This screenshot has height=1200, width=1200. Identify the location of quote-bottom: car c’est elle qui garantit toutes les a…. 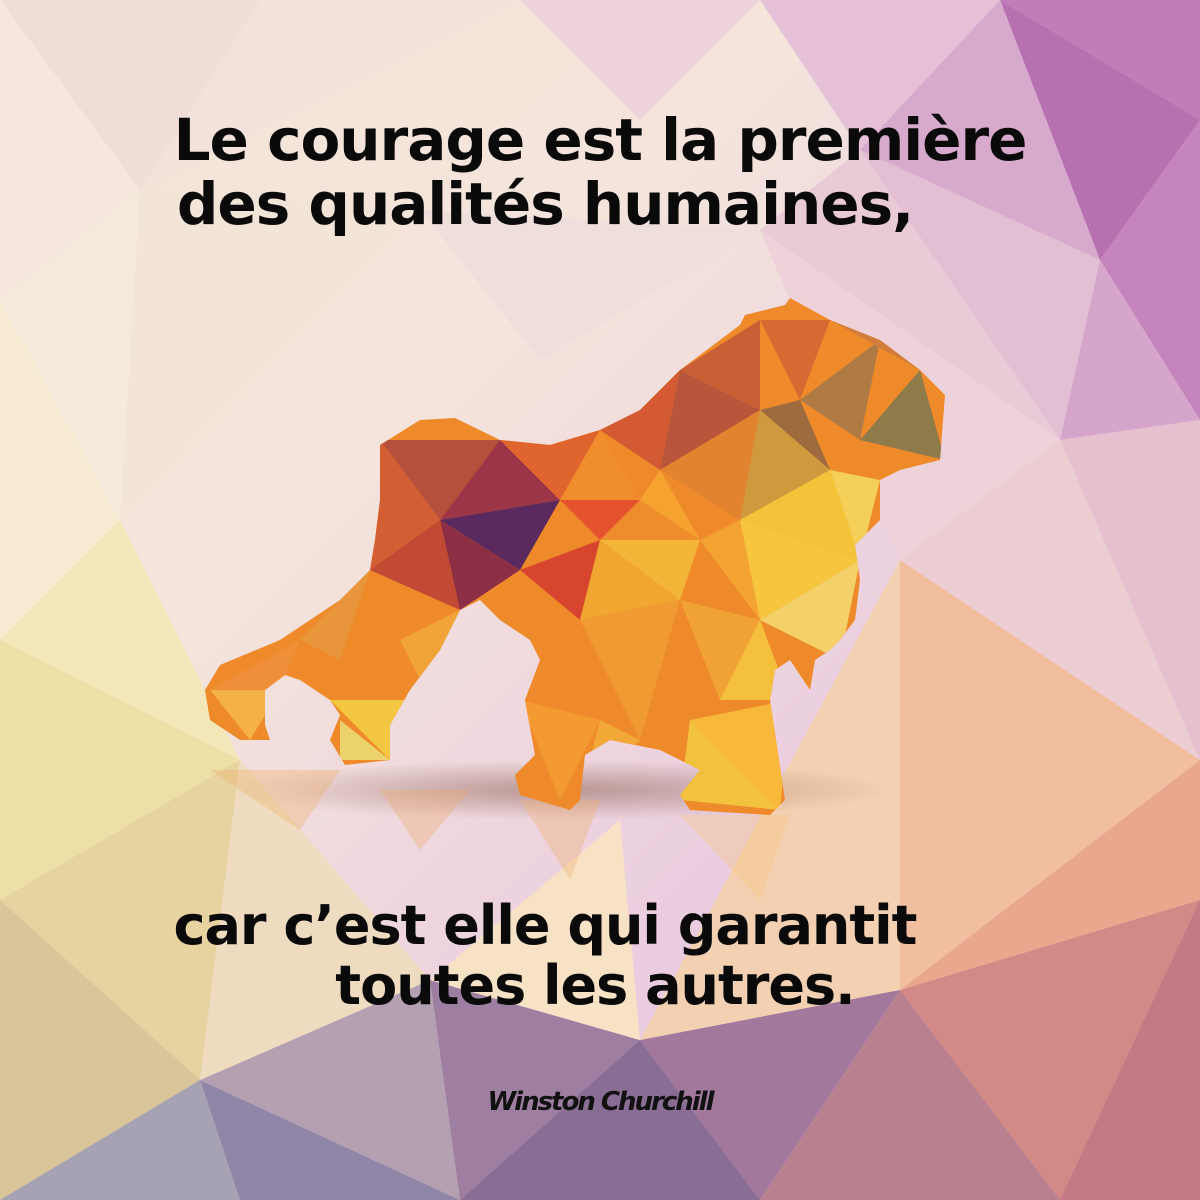
(600, 956).